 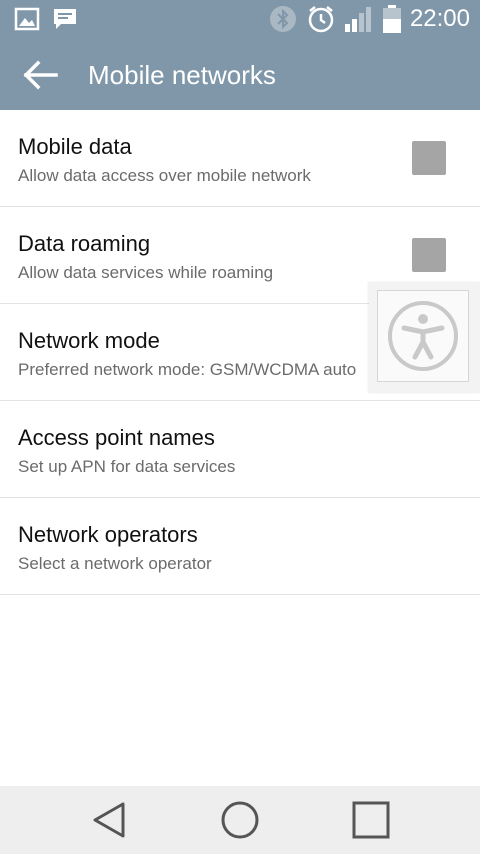 I want to click on alarm-icon, so click(x=321, y=19).